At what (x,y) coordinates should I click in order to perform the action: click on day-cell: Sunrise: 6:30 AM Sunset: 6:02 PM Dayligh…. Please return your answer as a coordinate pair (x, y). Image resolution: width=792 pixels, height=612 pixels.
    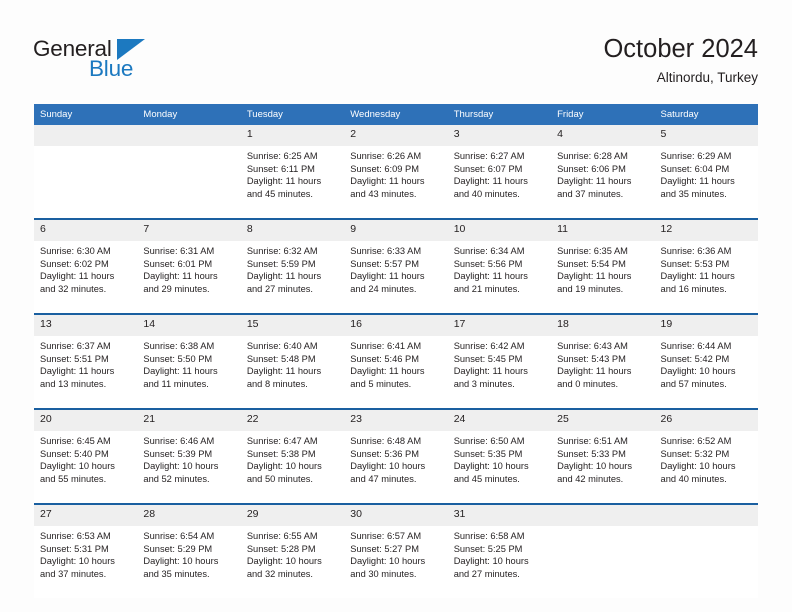
    Looking at the image, I should click on (86, 277).